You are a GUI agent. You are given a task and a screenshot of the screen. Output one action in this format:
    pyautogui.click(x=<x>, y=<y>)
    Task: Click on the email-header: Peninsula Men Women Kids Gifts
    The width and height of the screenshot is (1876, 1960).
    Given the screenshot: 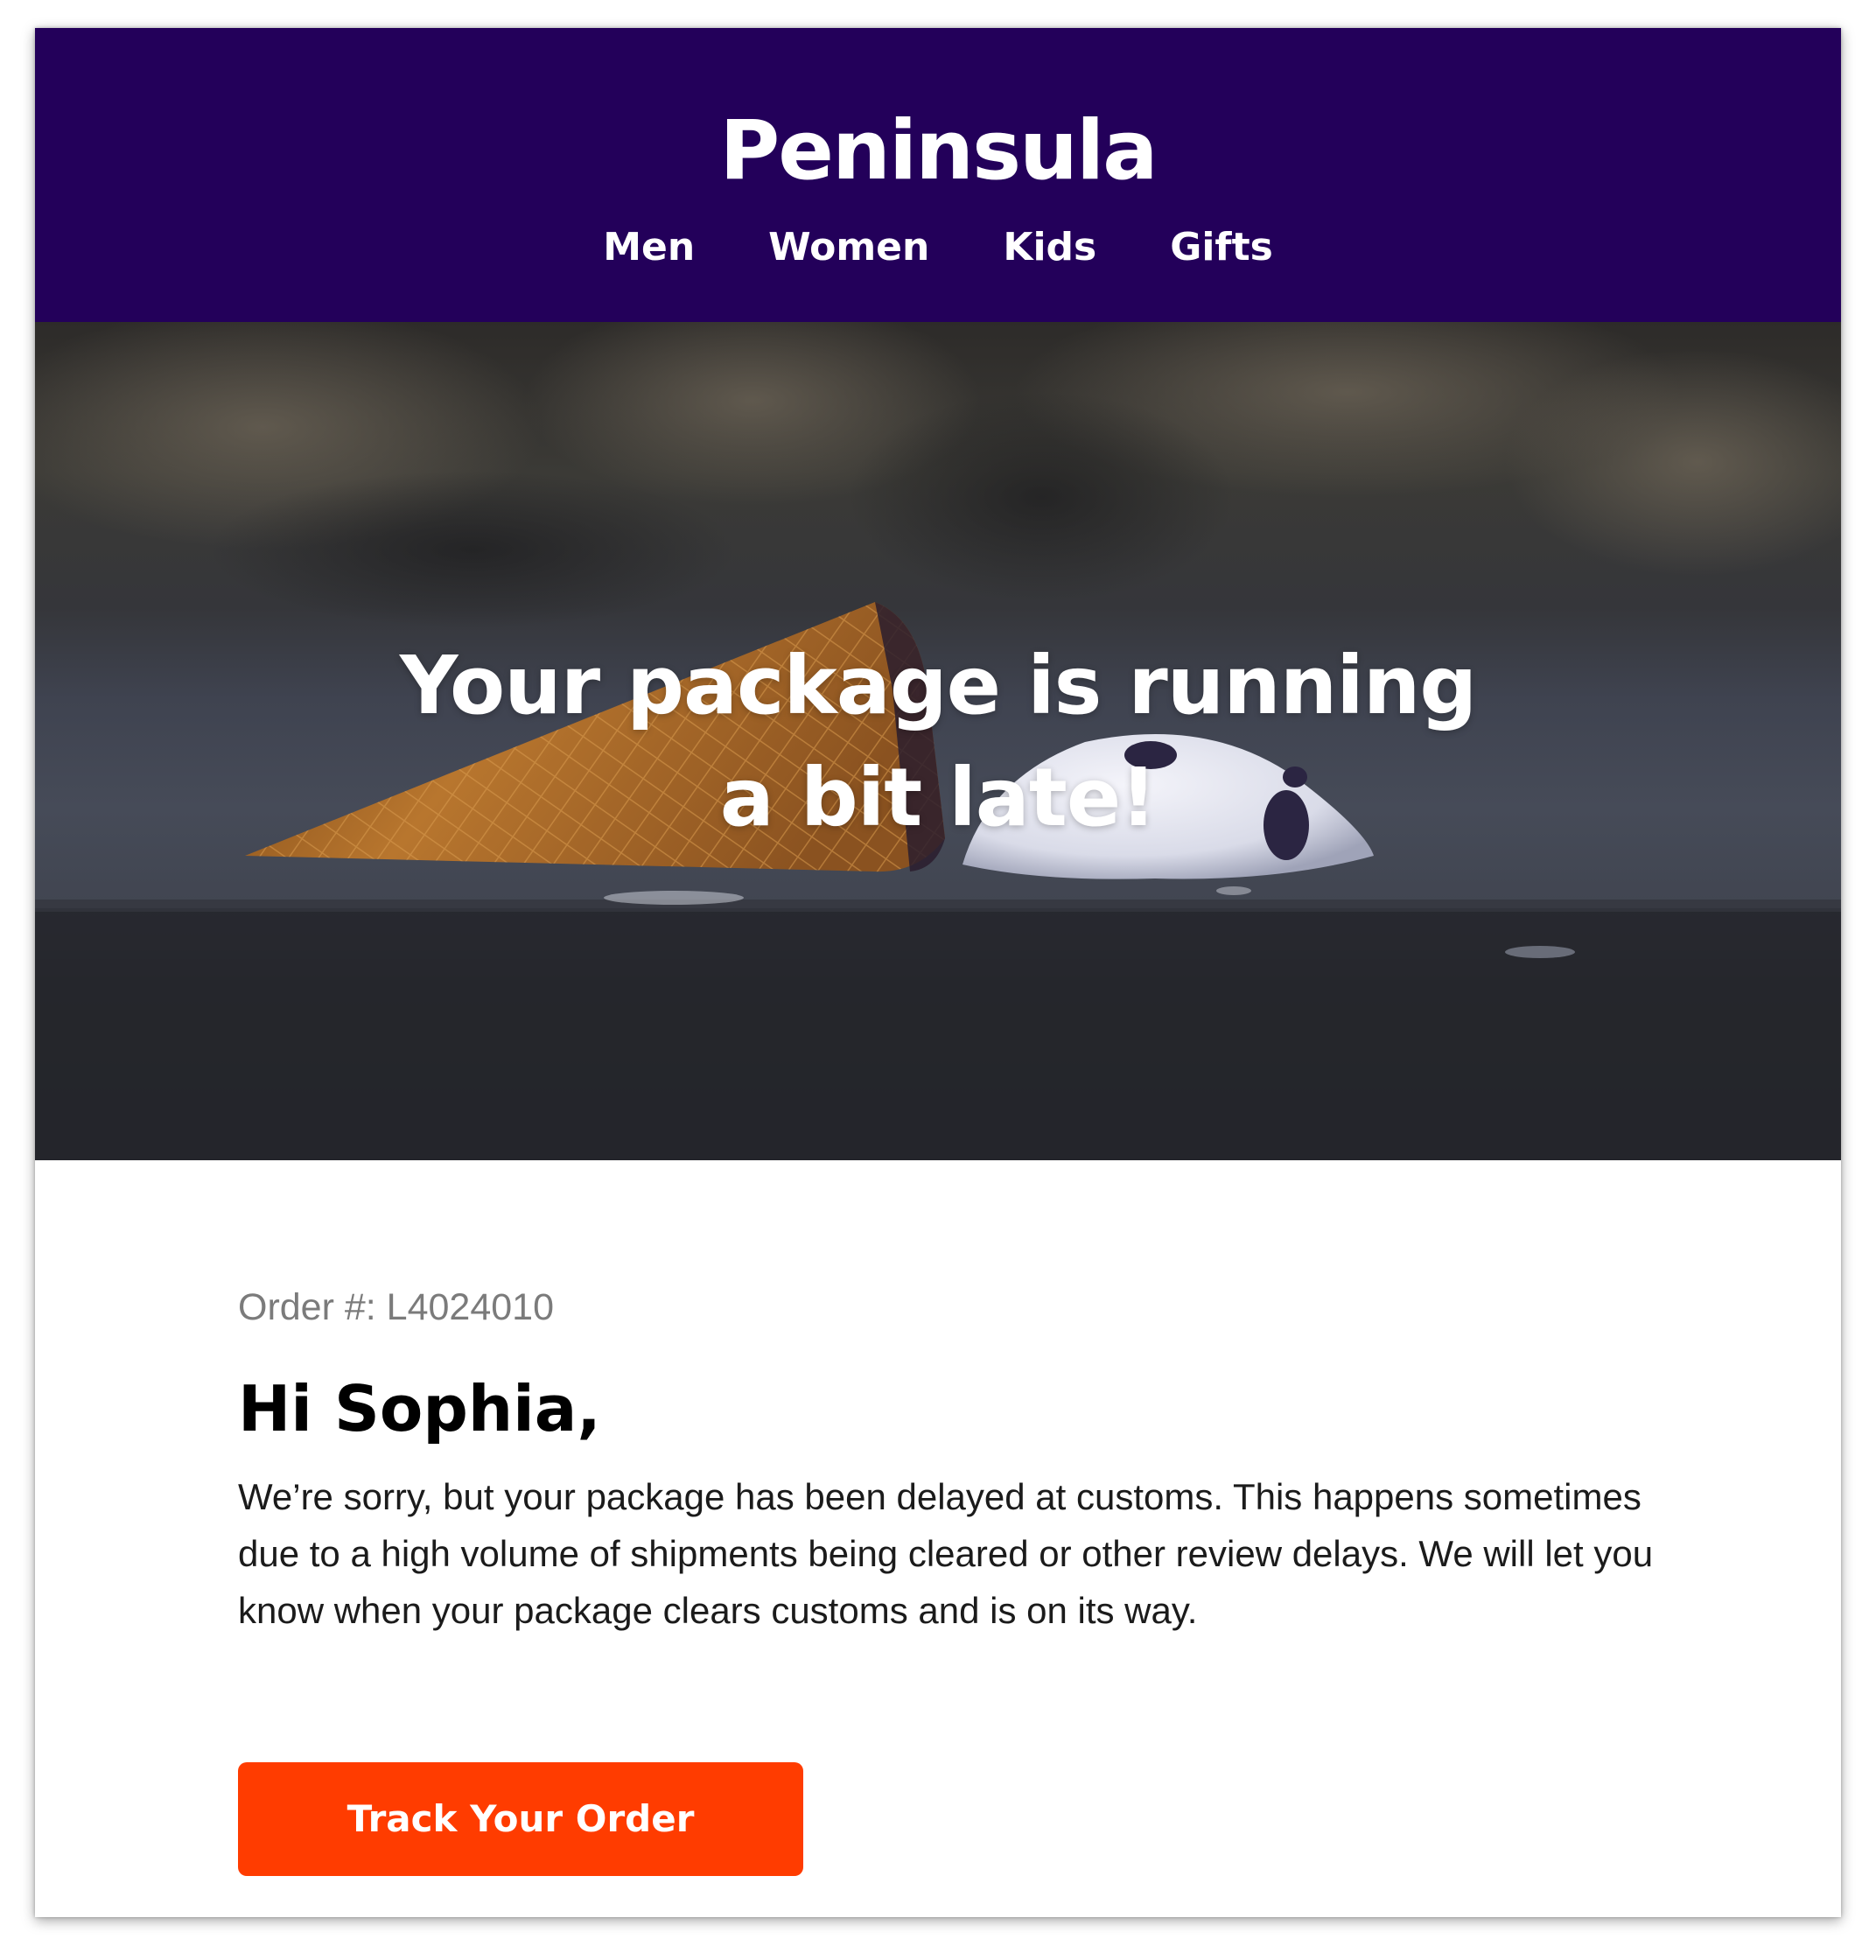 What is the action you would take?
    pyautogui.click(x=938, y=175)
    